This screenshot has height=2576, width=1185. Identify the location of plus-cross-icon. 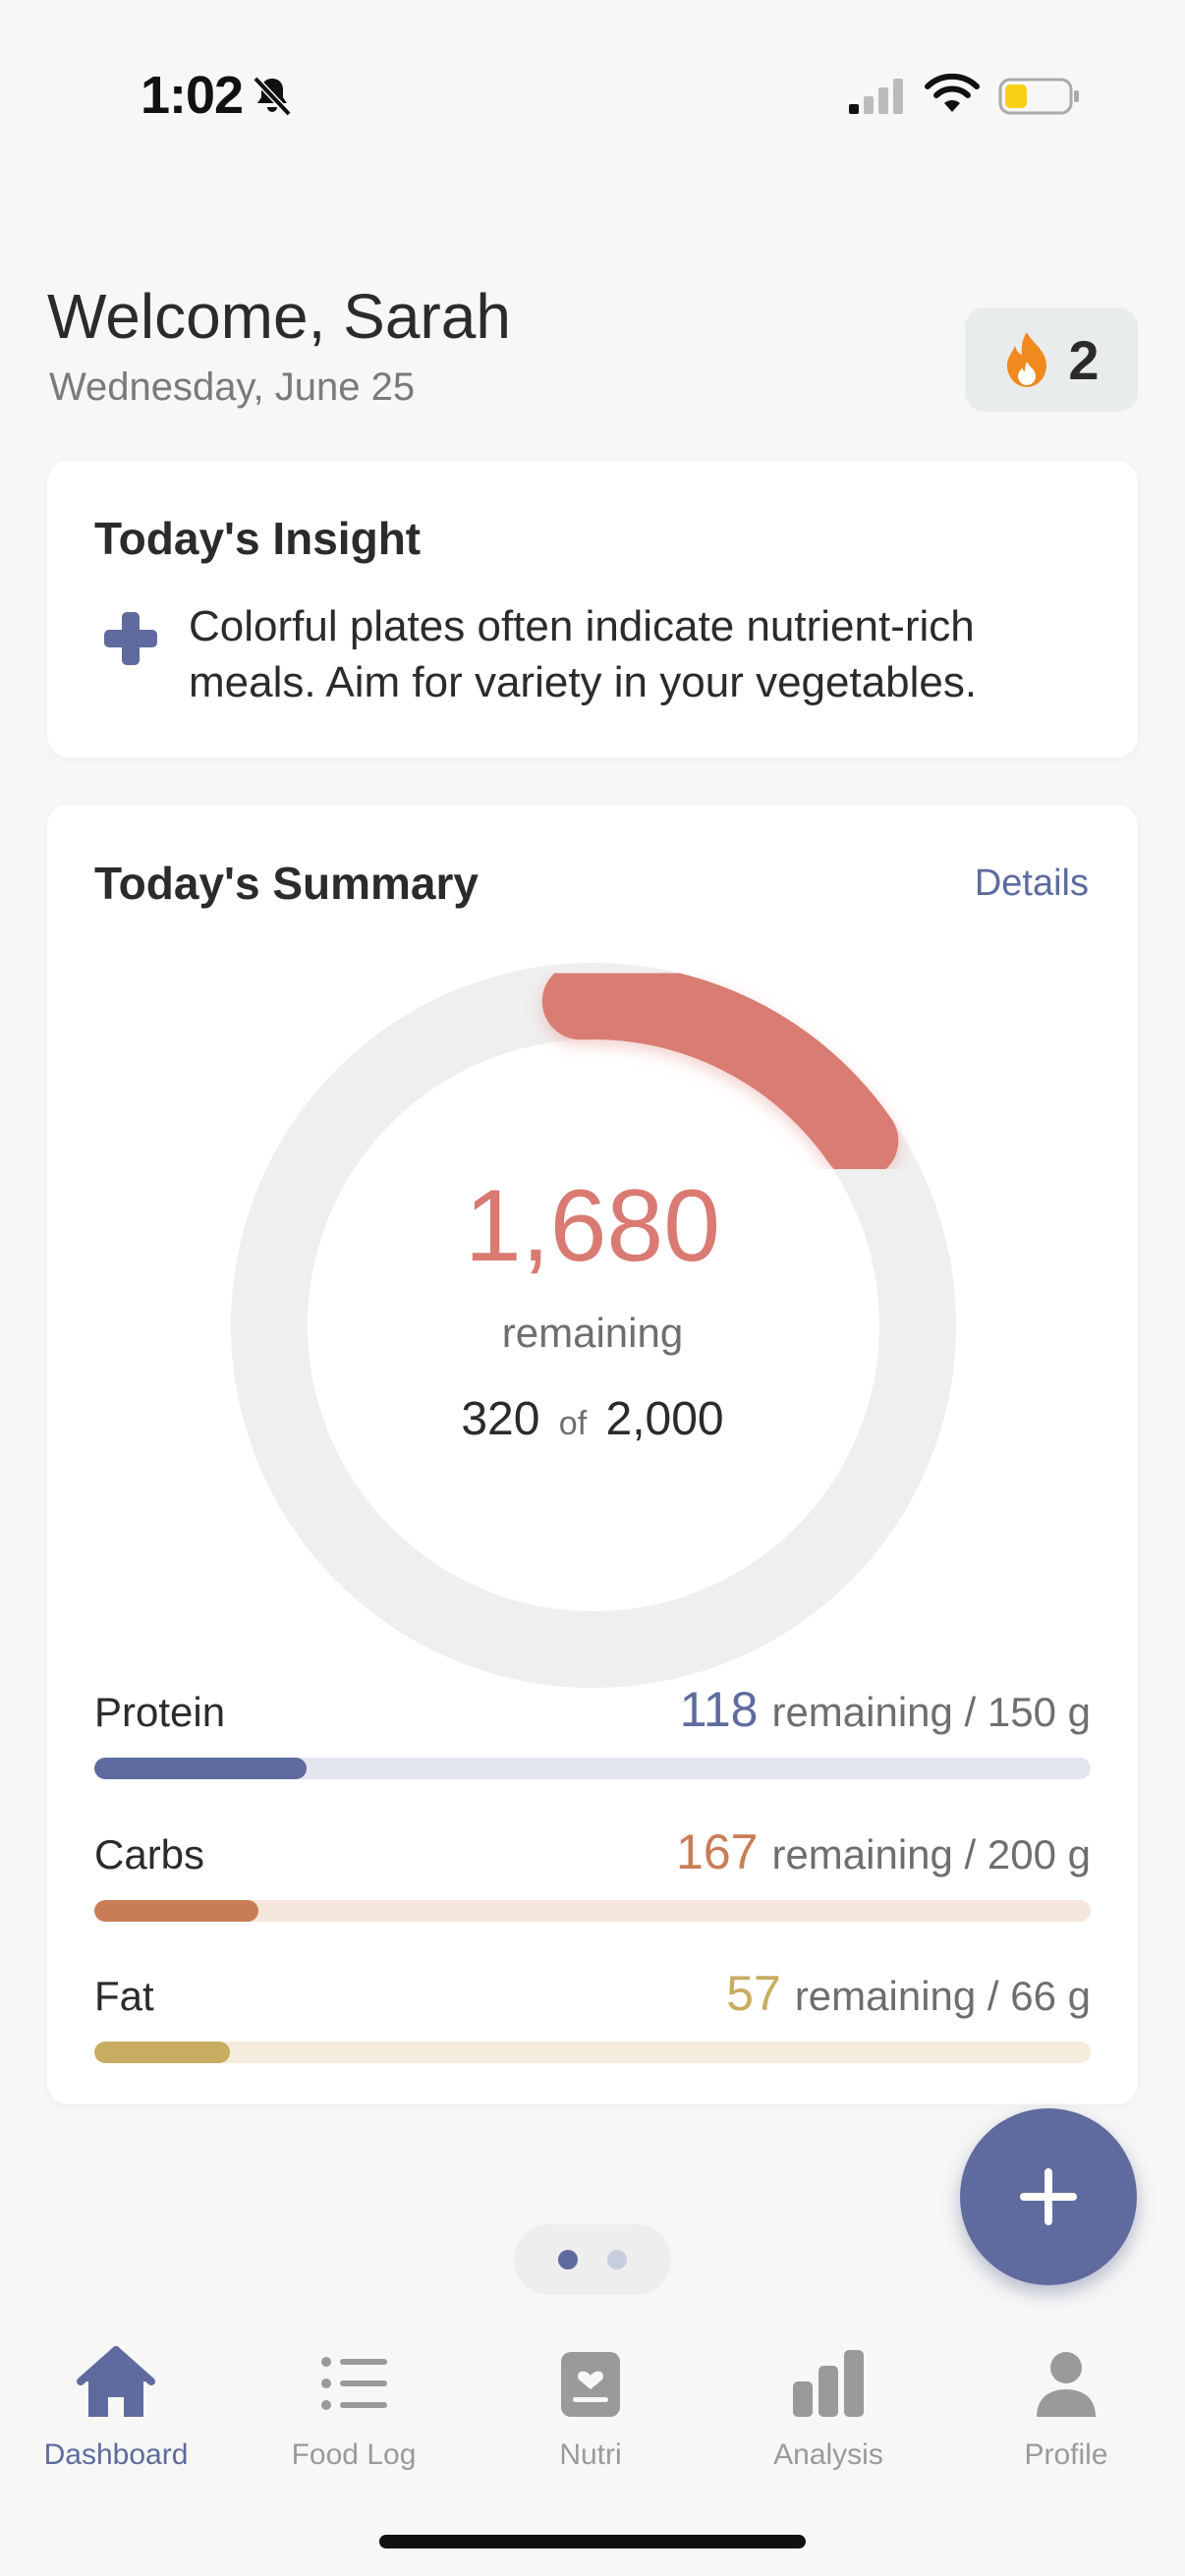
(131, 638).